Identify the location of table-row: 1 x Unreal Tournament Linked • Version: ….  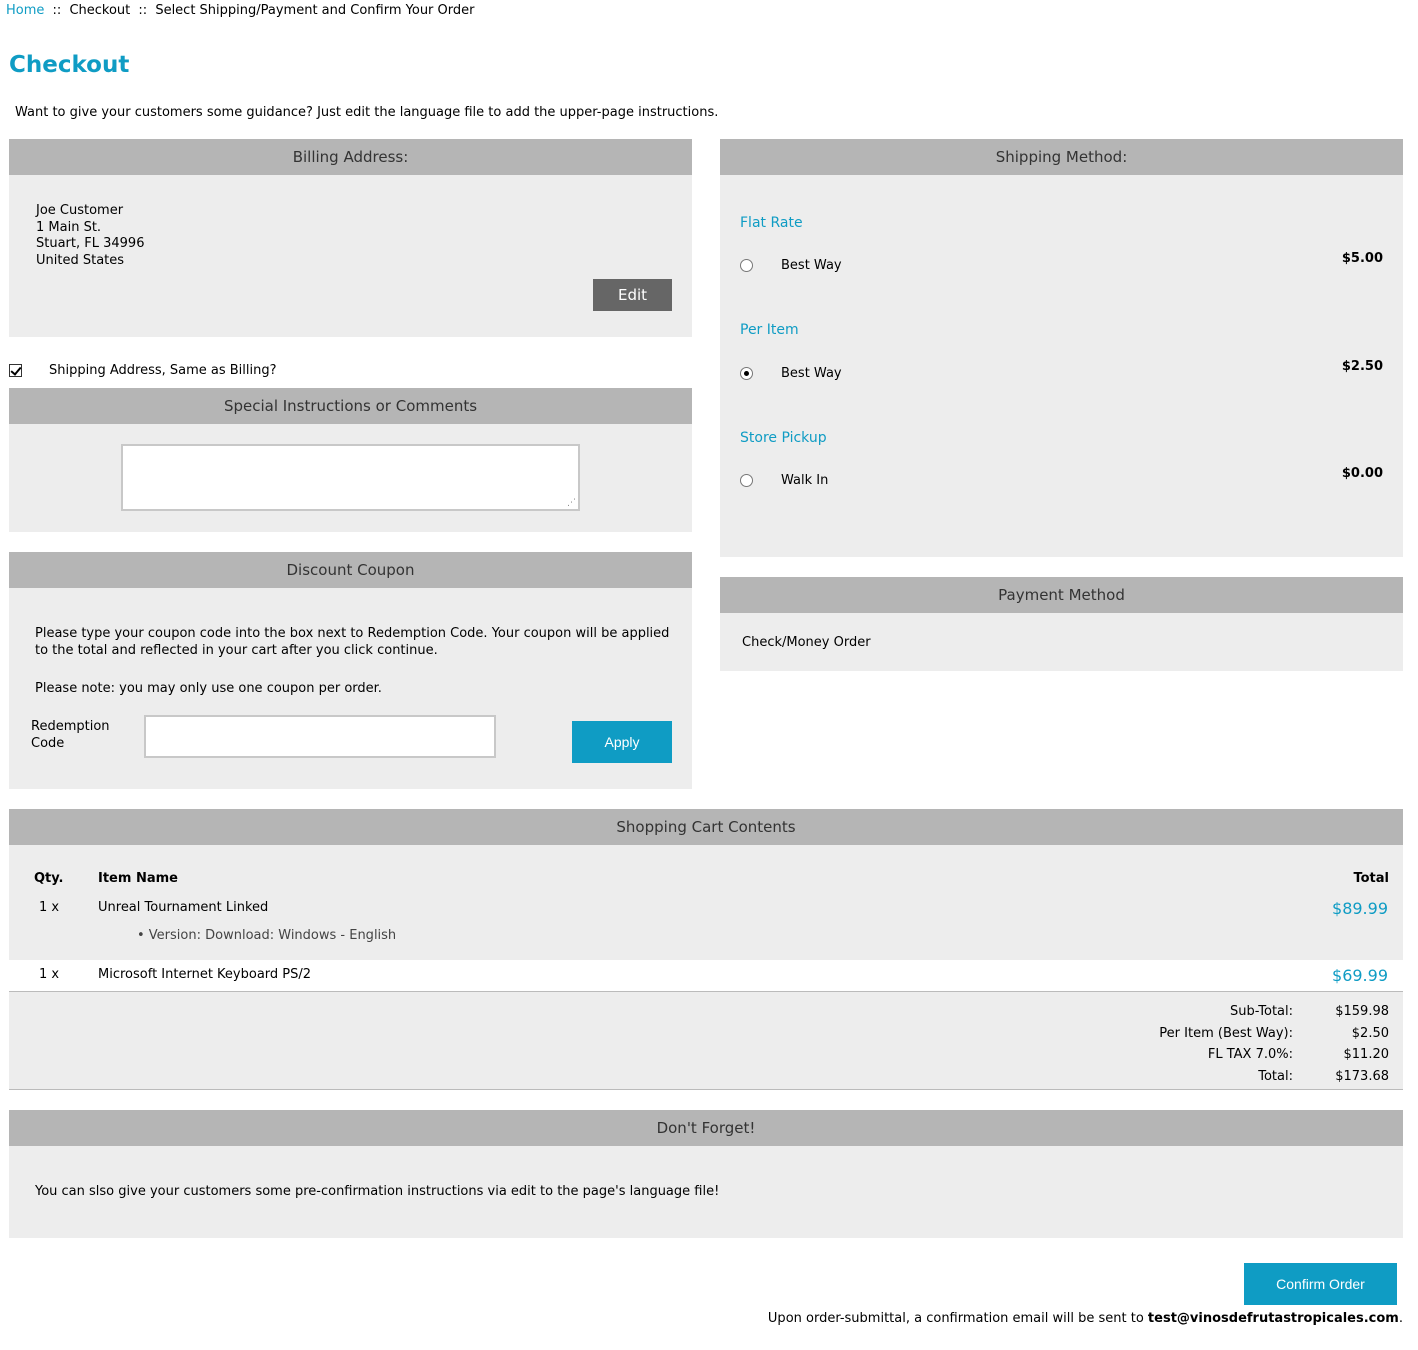
(706, 902).